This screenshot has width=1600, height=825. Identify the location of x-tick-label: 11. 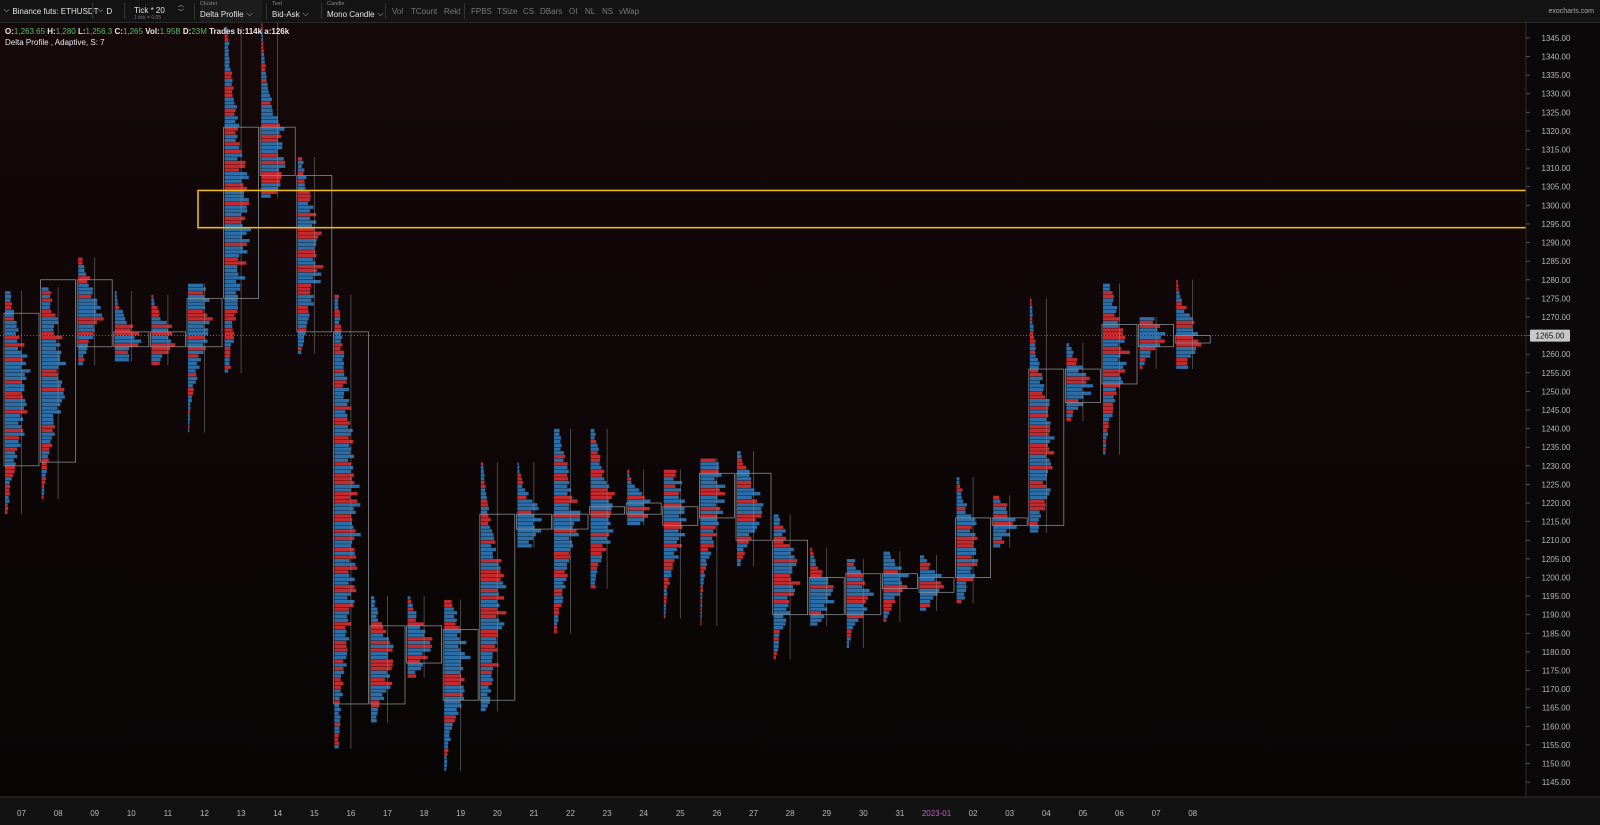
(168, 813).